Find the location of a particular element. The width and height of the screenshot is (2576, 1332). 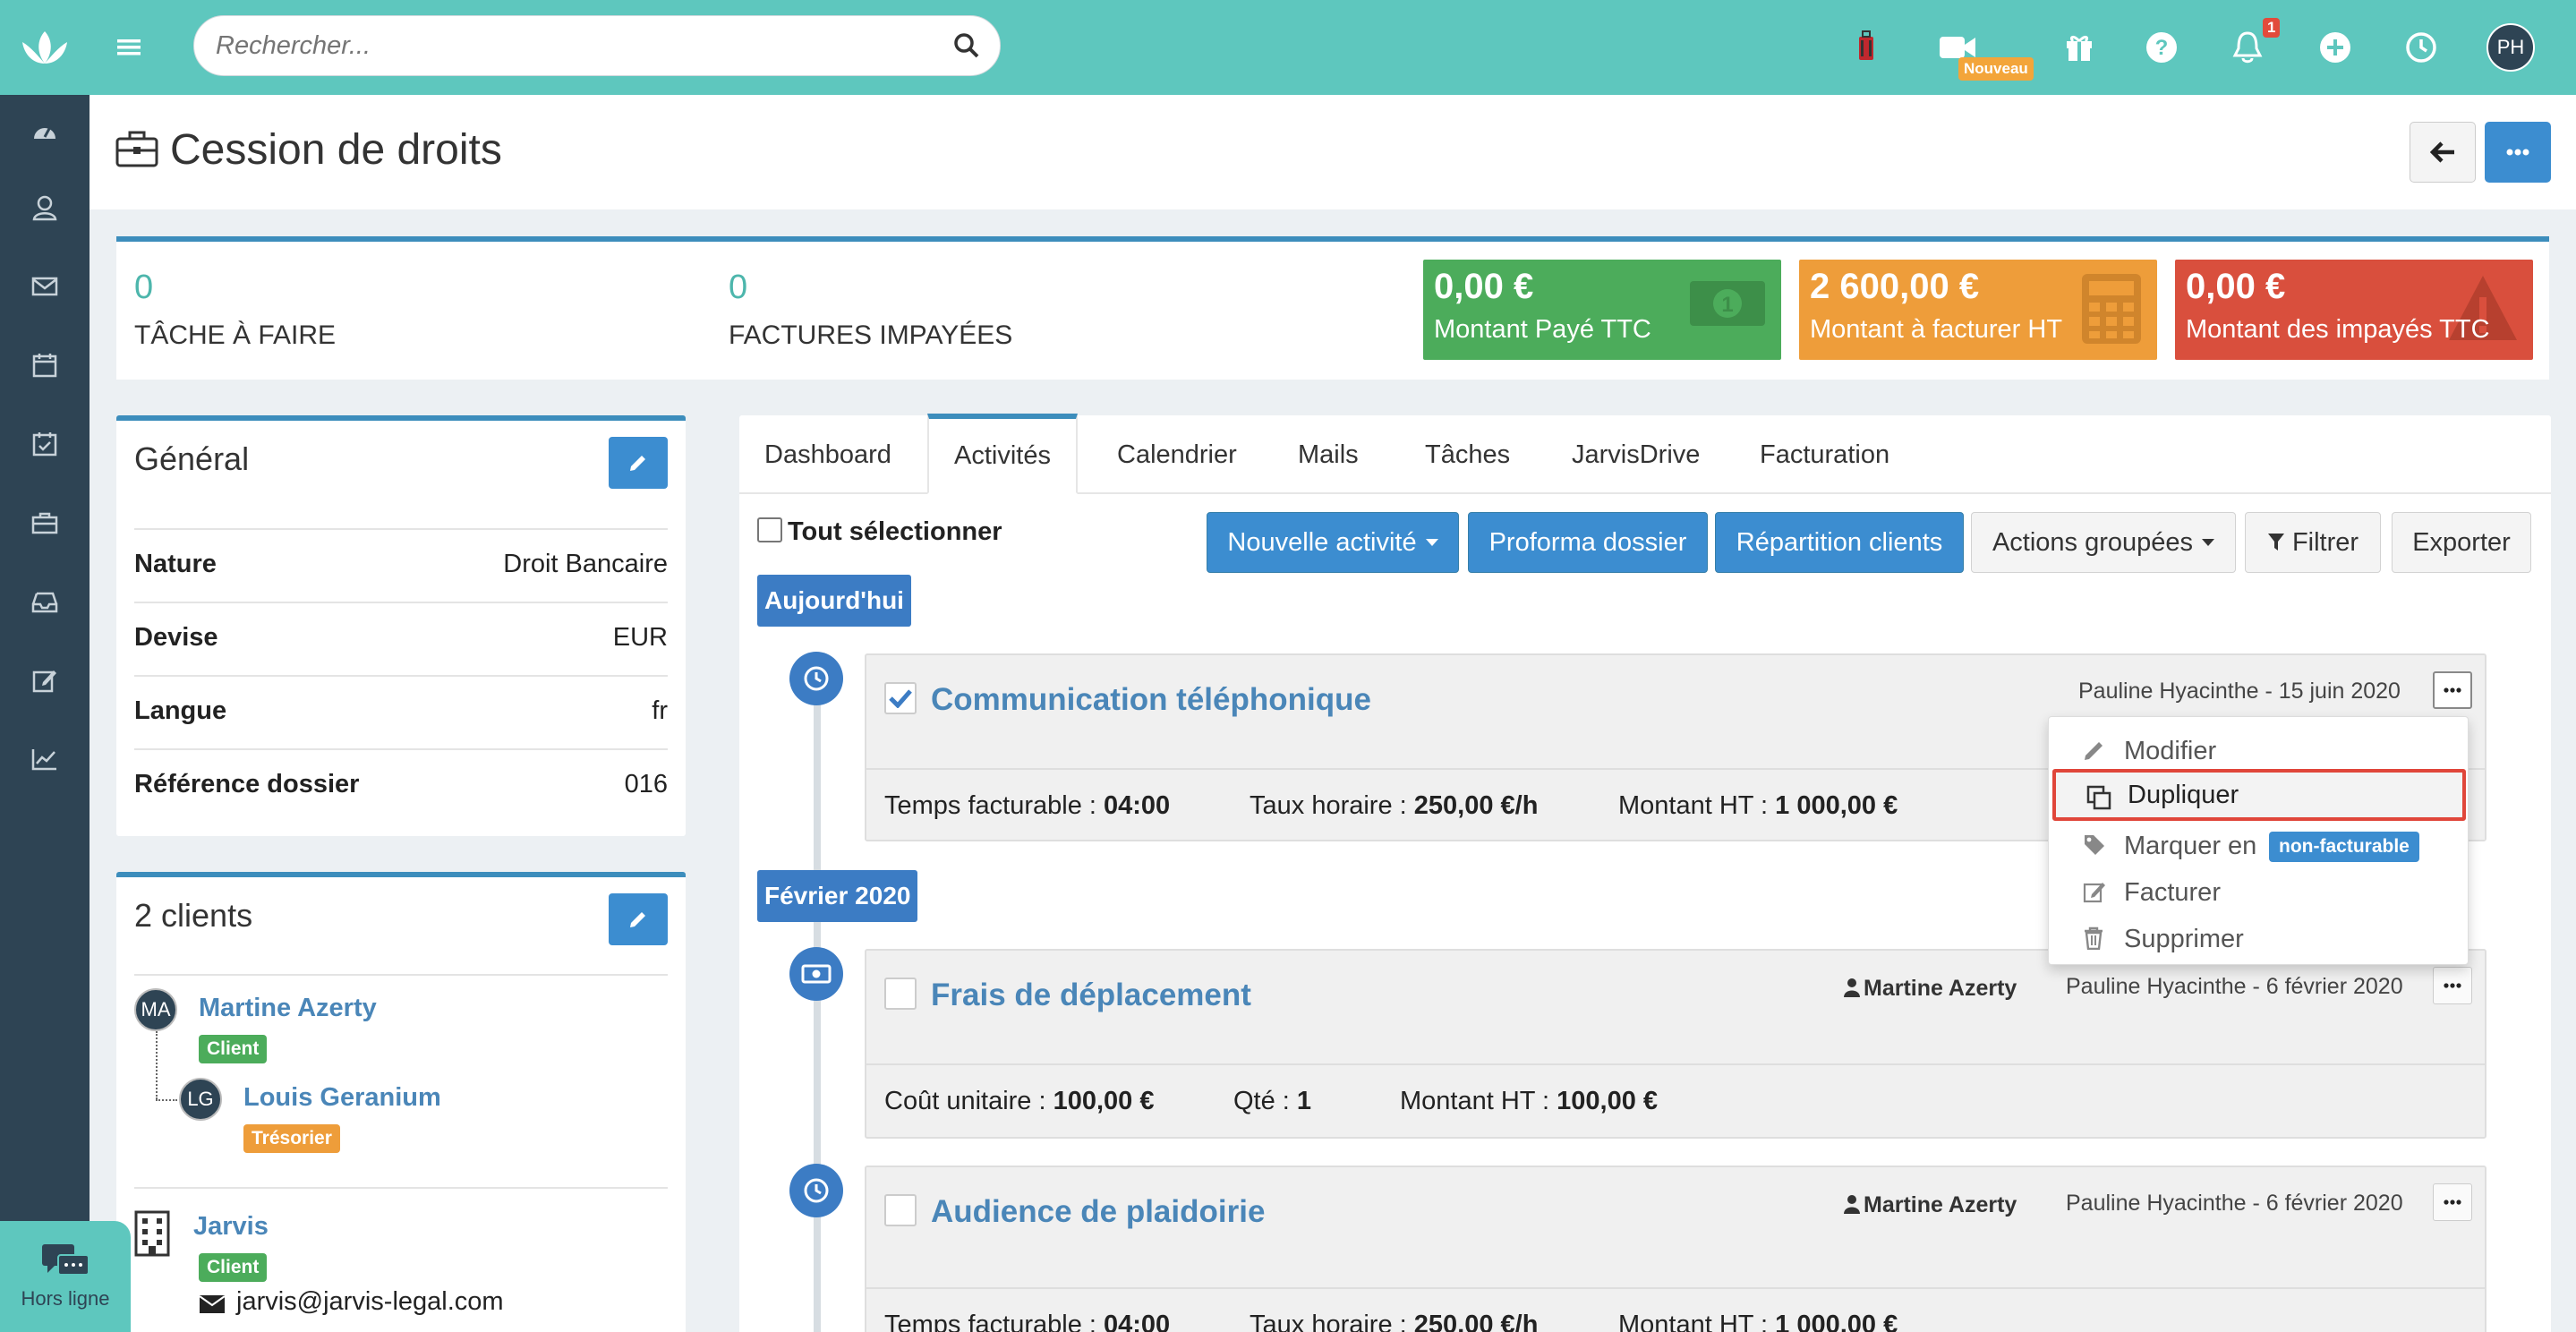

tab-jarvisdrive: JarvisDrive is located at coordinates (1636, 454).